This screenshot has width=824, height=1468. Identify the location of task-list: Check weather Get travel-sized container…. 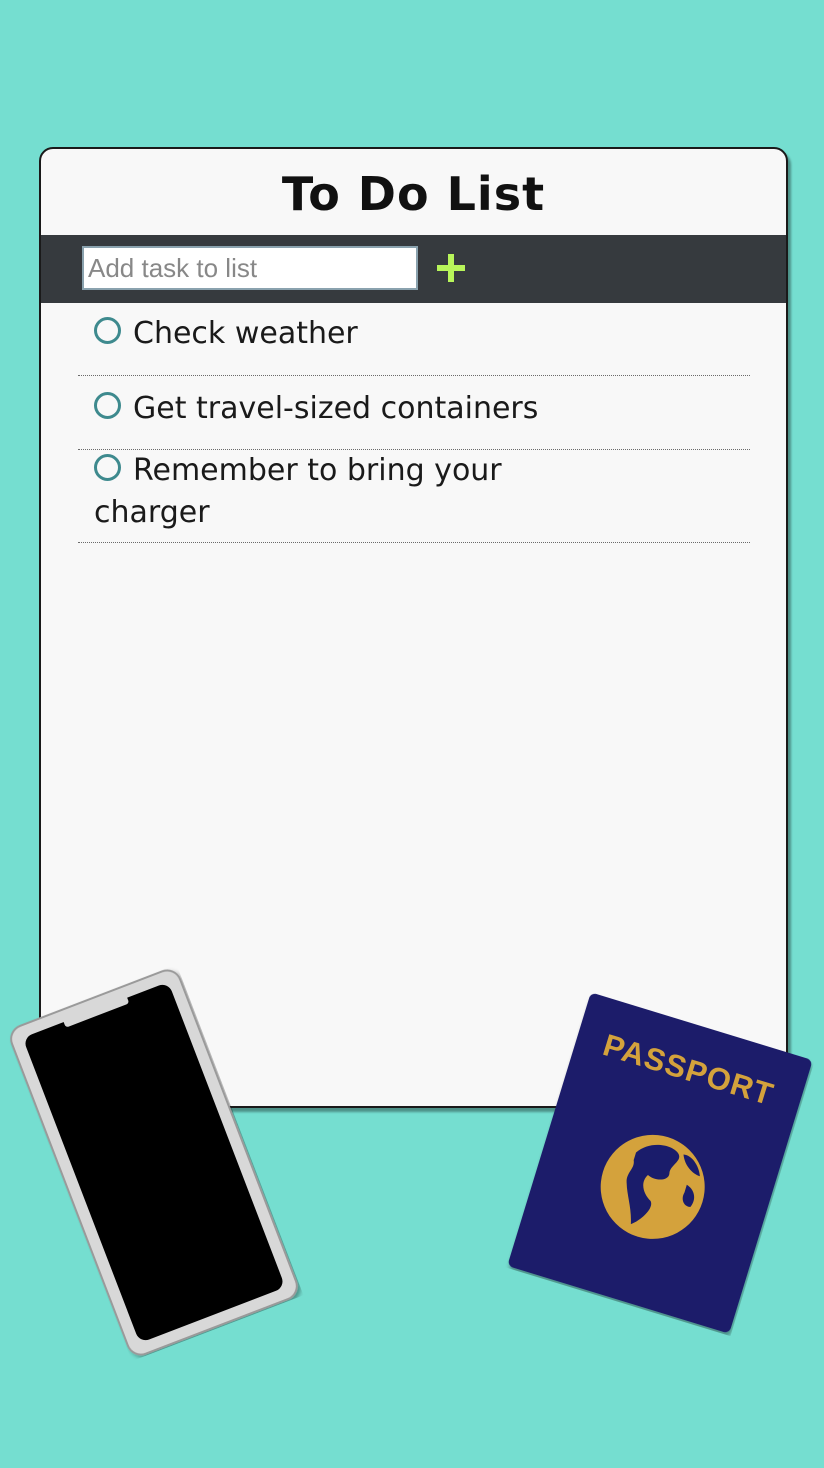
(414, 423).